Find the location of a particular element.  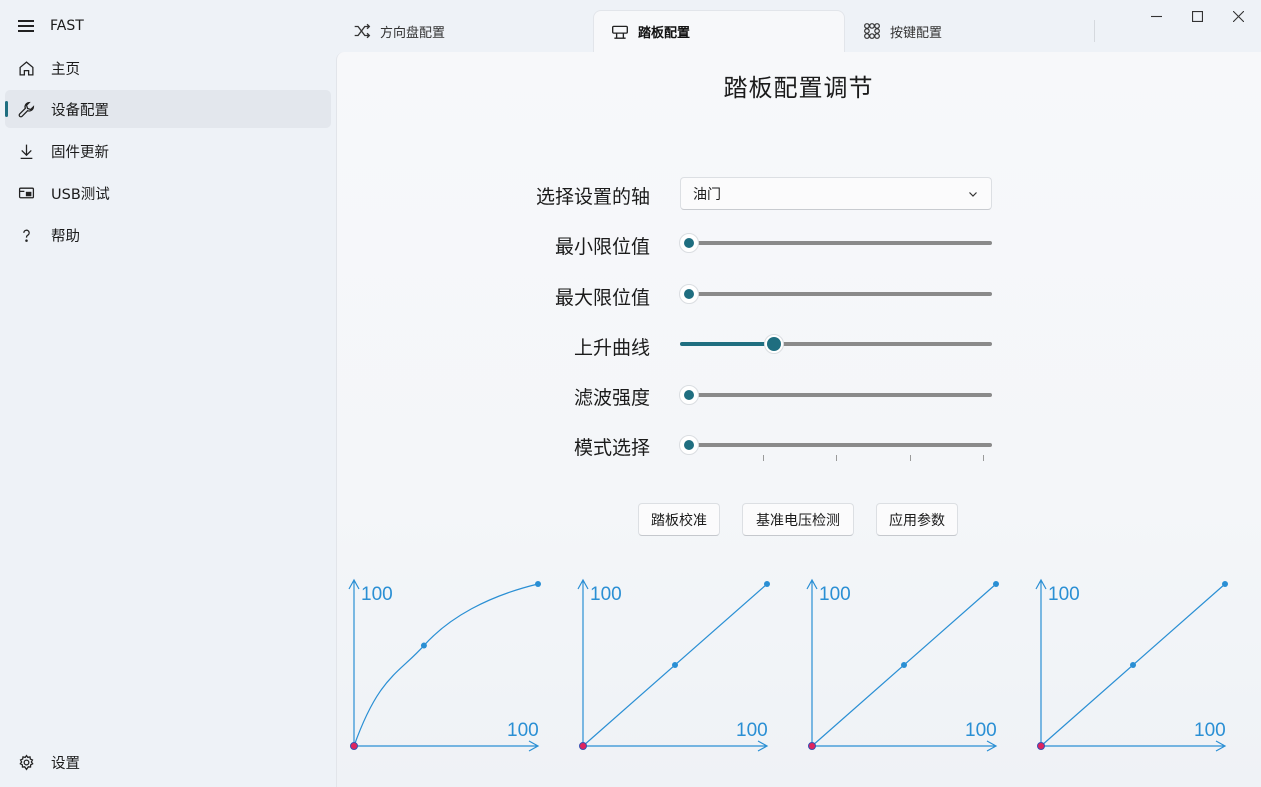

pedal-icon is located at coordinates (620, 32).